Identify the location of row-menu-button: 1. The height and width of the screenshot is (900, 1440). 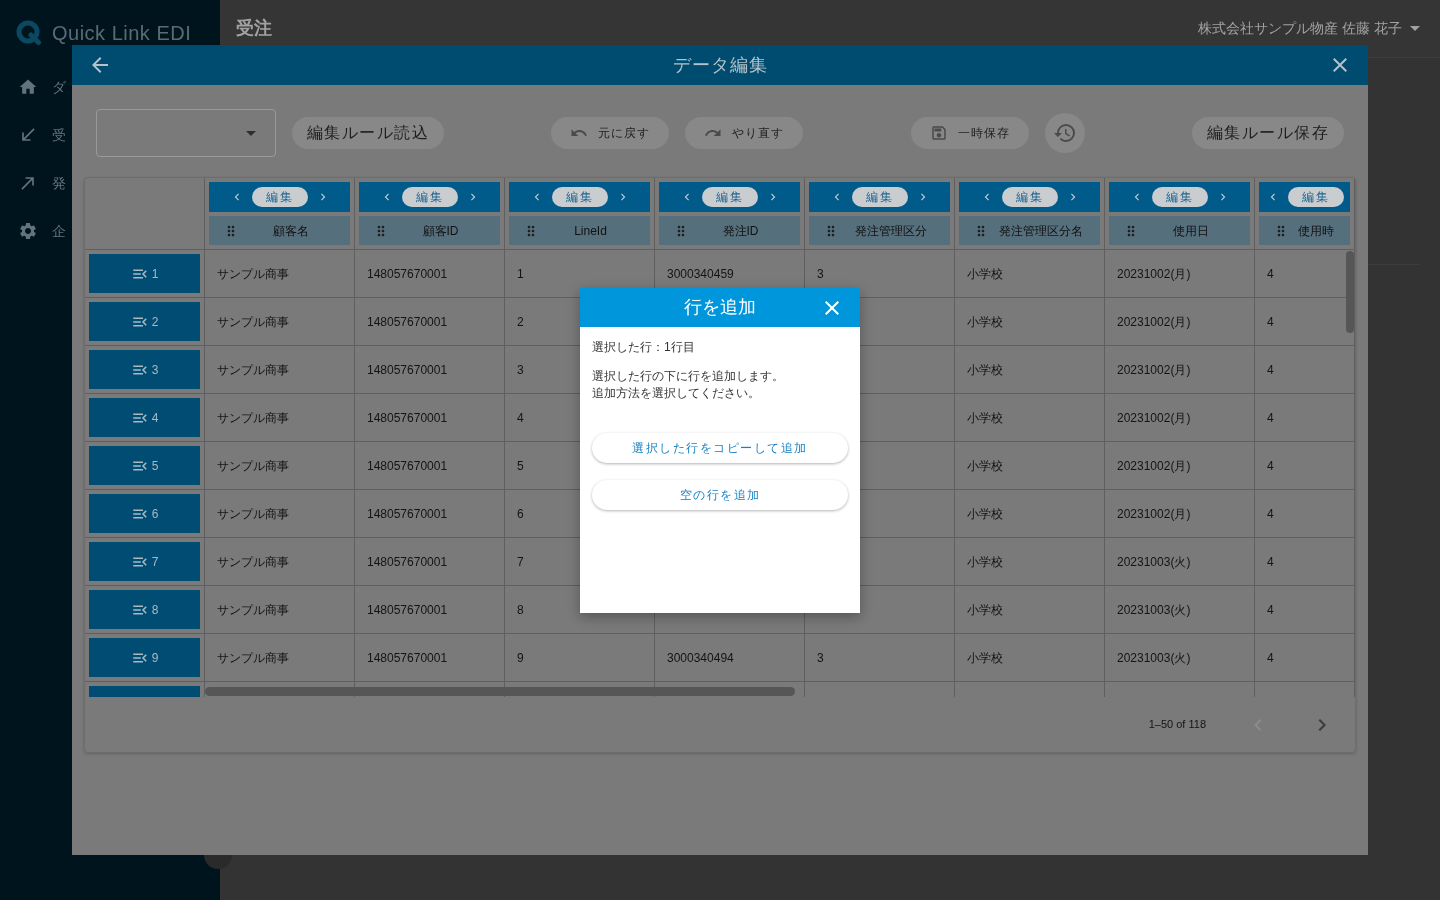
(144, 273).